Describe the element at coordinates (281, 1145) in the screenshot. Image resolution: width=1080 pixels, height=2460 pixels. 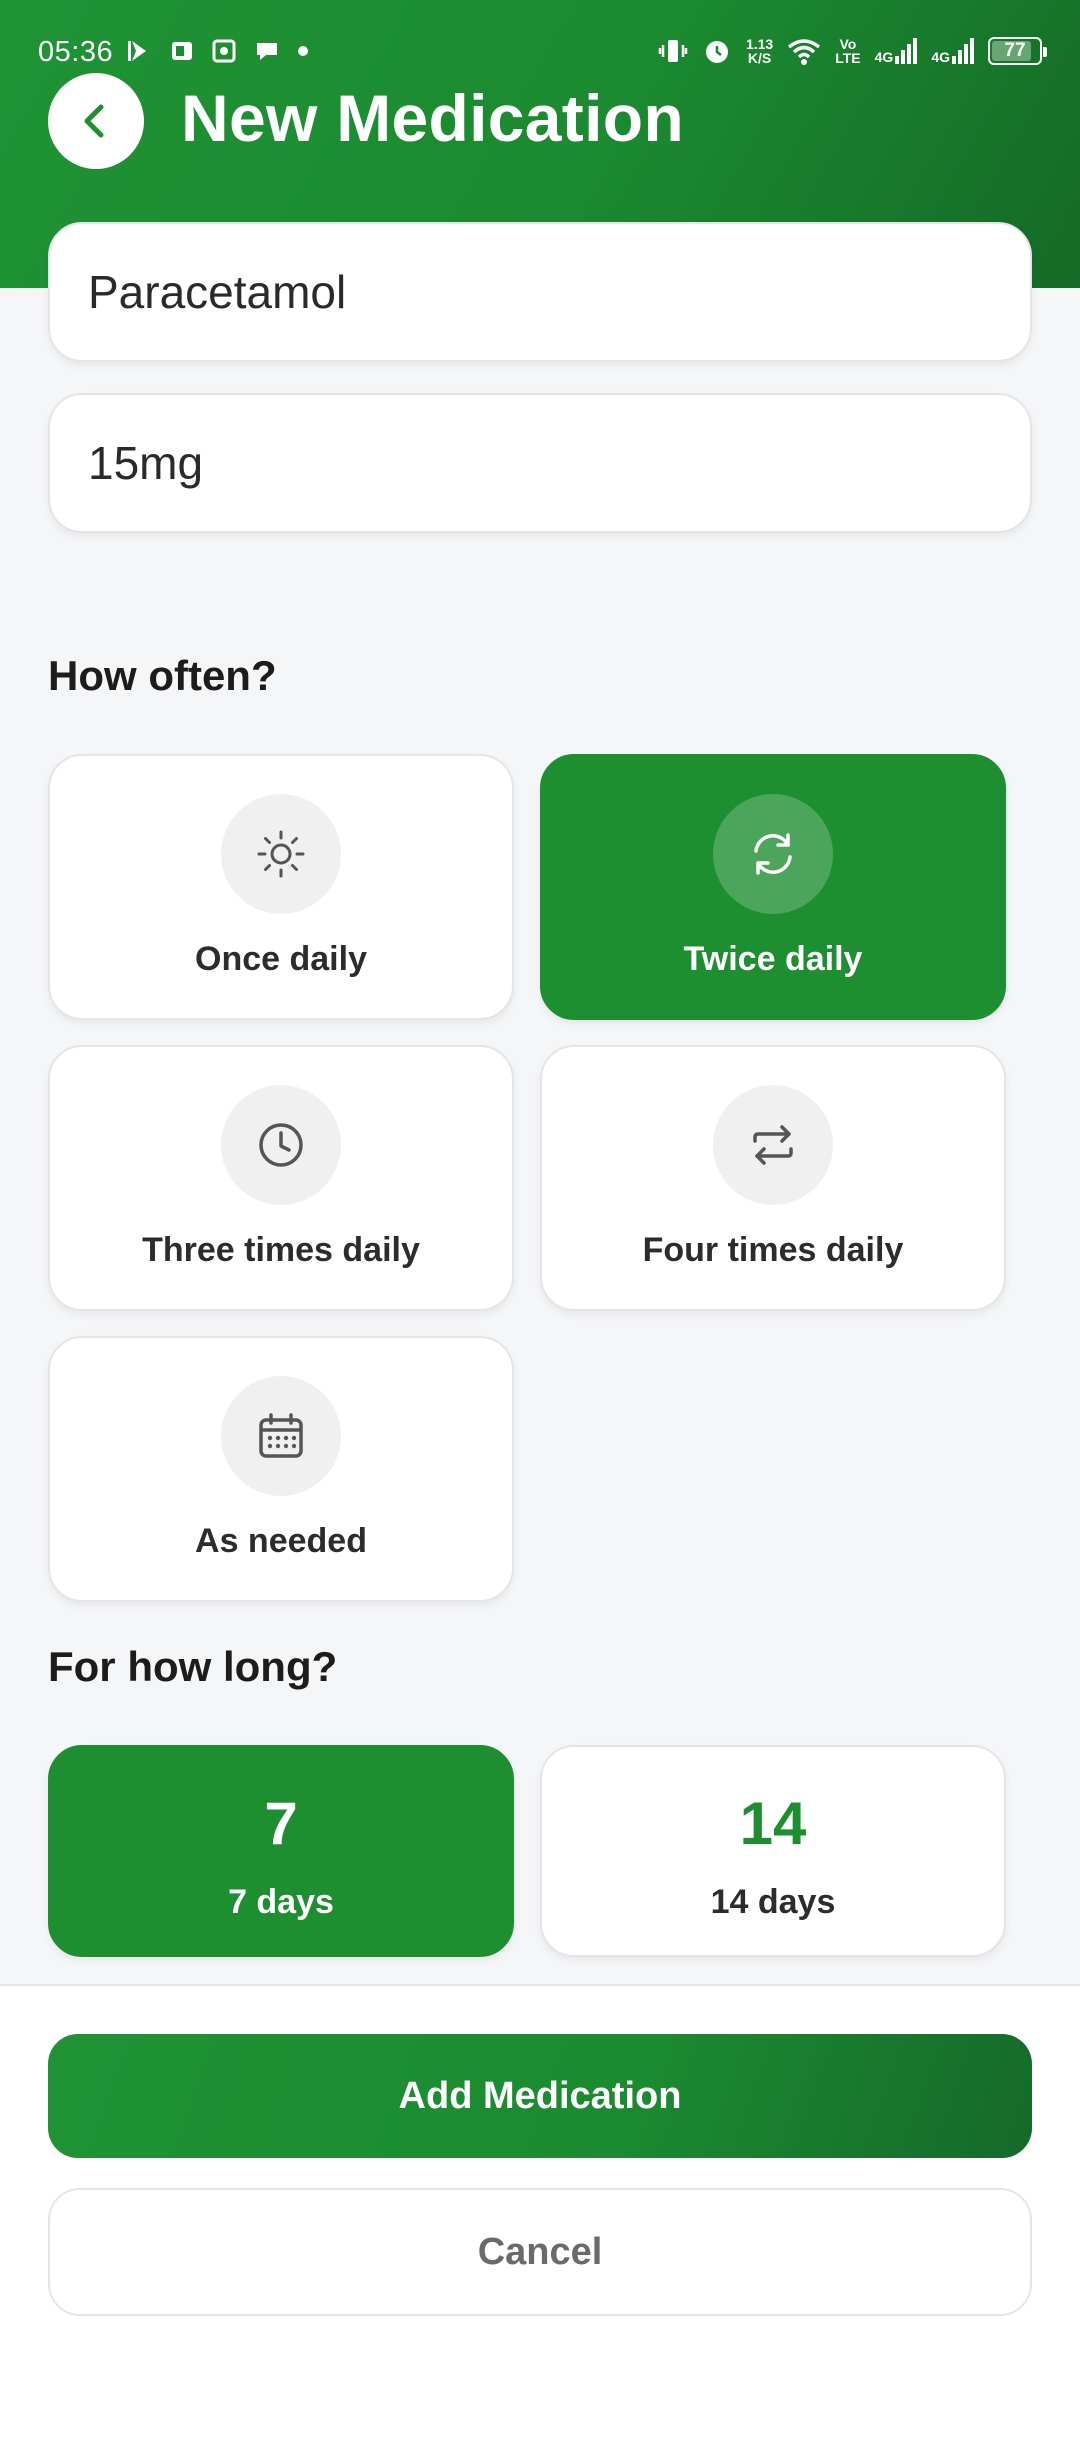
I see `clock-icon` at that location.